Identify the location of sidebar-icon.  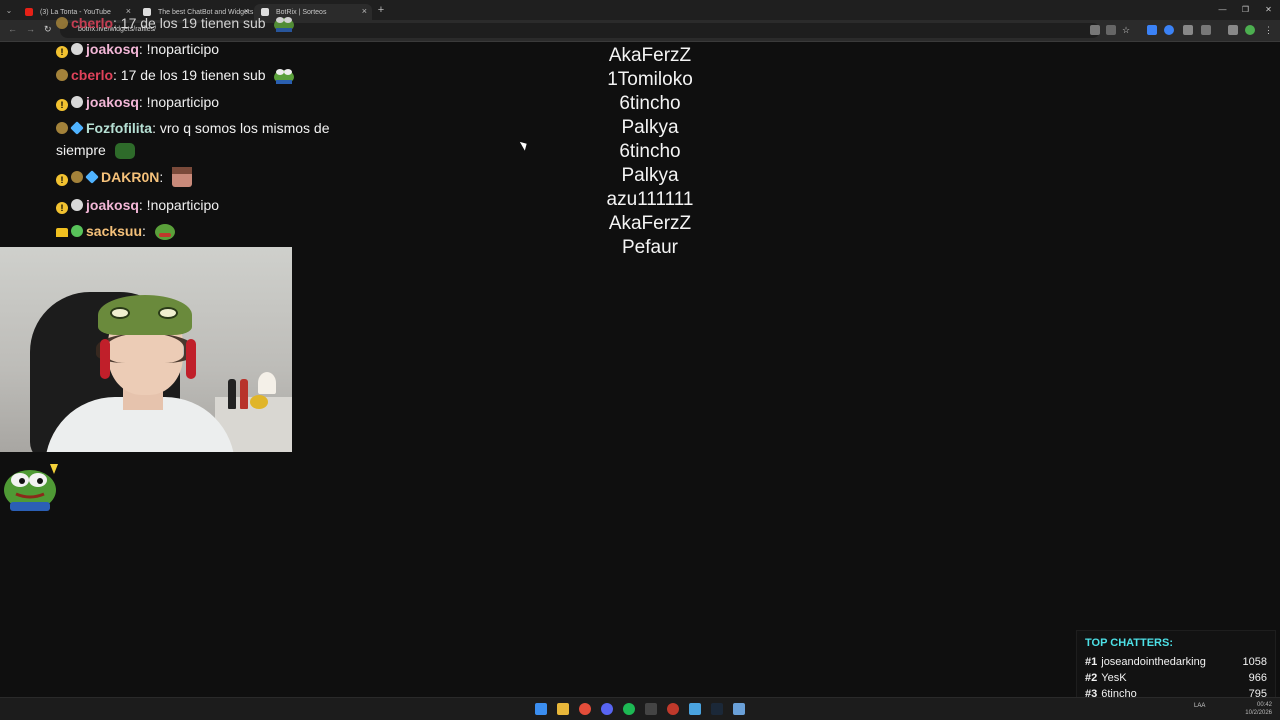
(1188, 30).